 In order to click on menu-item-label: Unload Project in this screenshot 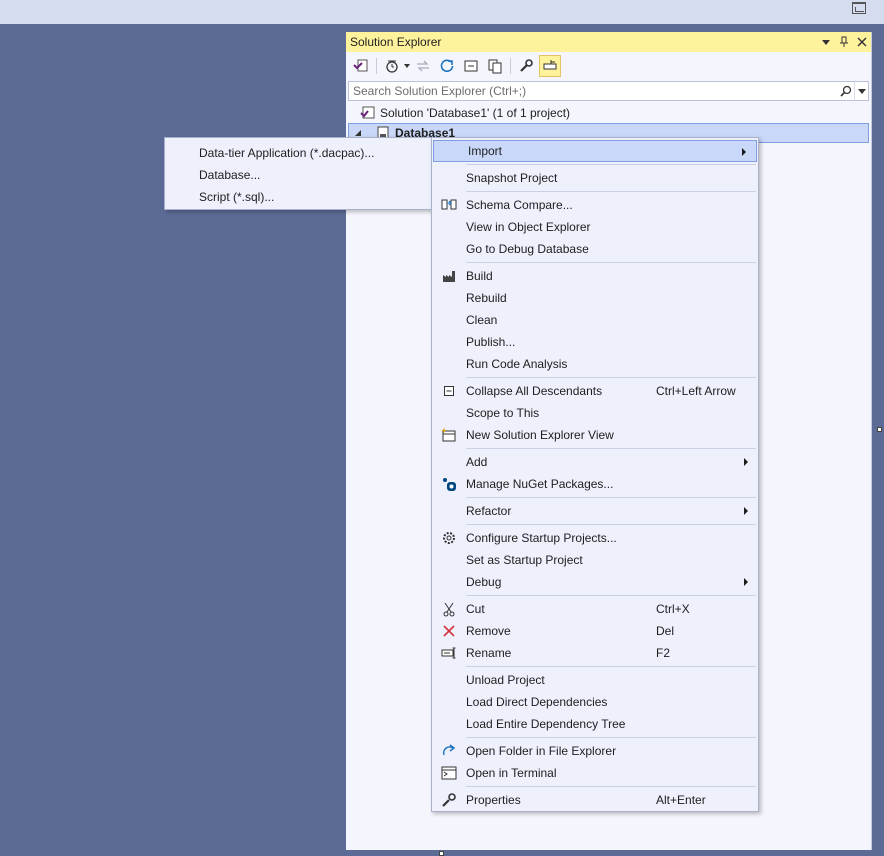, I will do `click(505, 680)`.